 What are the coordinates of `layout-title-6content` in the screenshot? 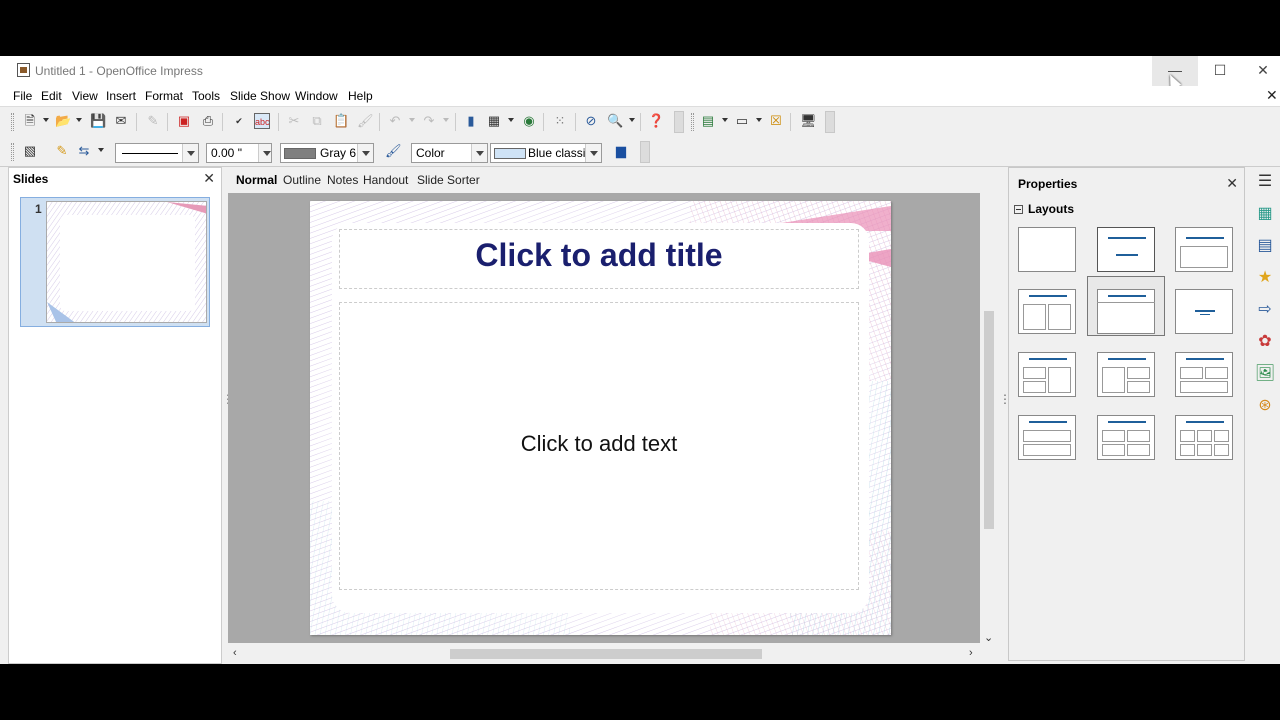 It's located at (1204, 437).